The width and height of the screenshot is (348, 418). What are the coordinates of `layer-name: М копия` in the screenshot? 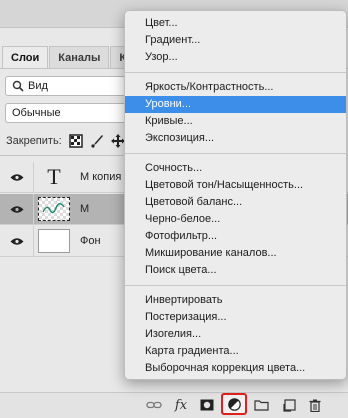 It's located at (100, 177).